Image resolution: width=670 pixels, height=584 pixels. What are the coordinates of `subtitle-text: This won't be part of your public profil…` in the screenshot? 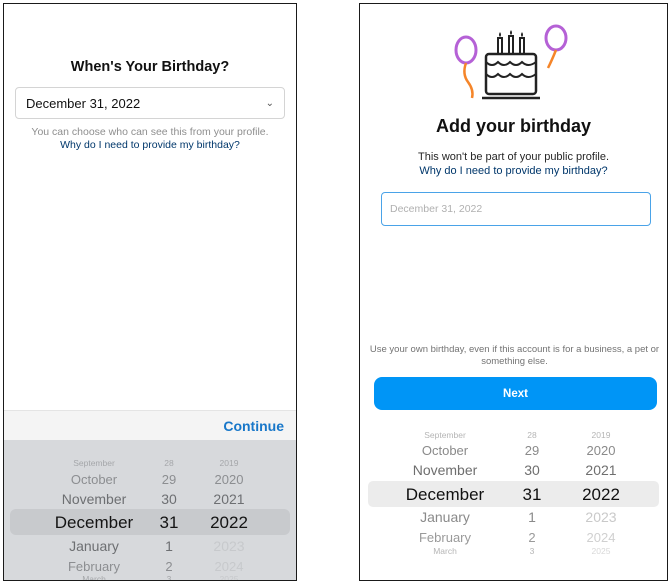 It's located at (513, 157).